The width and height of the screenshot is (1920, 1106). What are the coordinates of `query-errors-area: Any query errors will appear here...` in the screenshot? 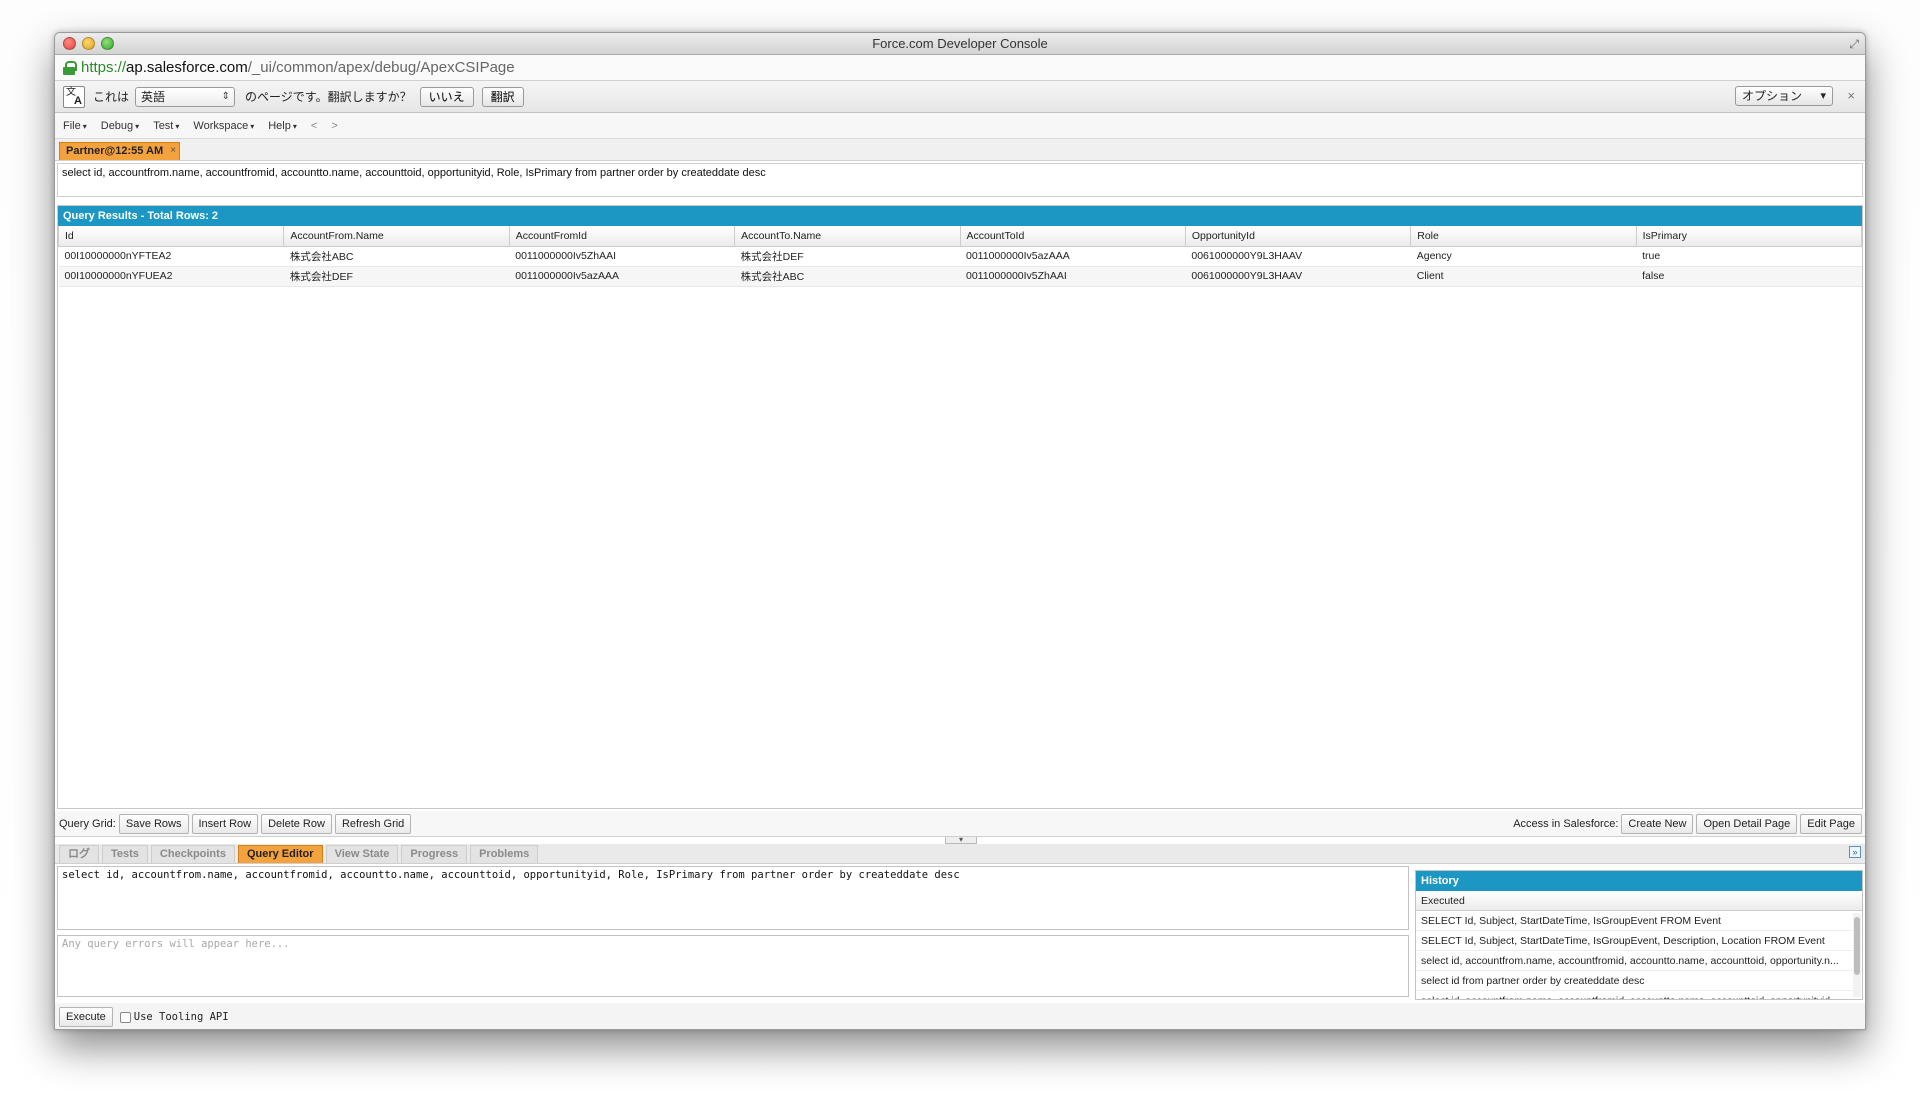 It's located at (733, 966).